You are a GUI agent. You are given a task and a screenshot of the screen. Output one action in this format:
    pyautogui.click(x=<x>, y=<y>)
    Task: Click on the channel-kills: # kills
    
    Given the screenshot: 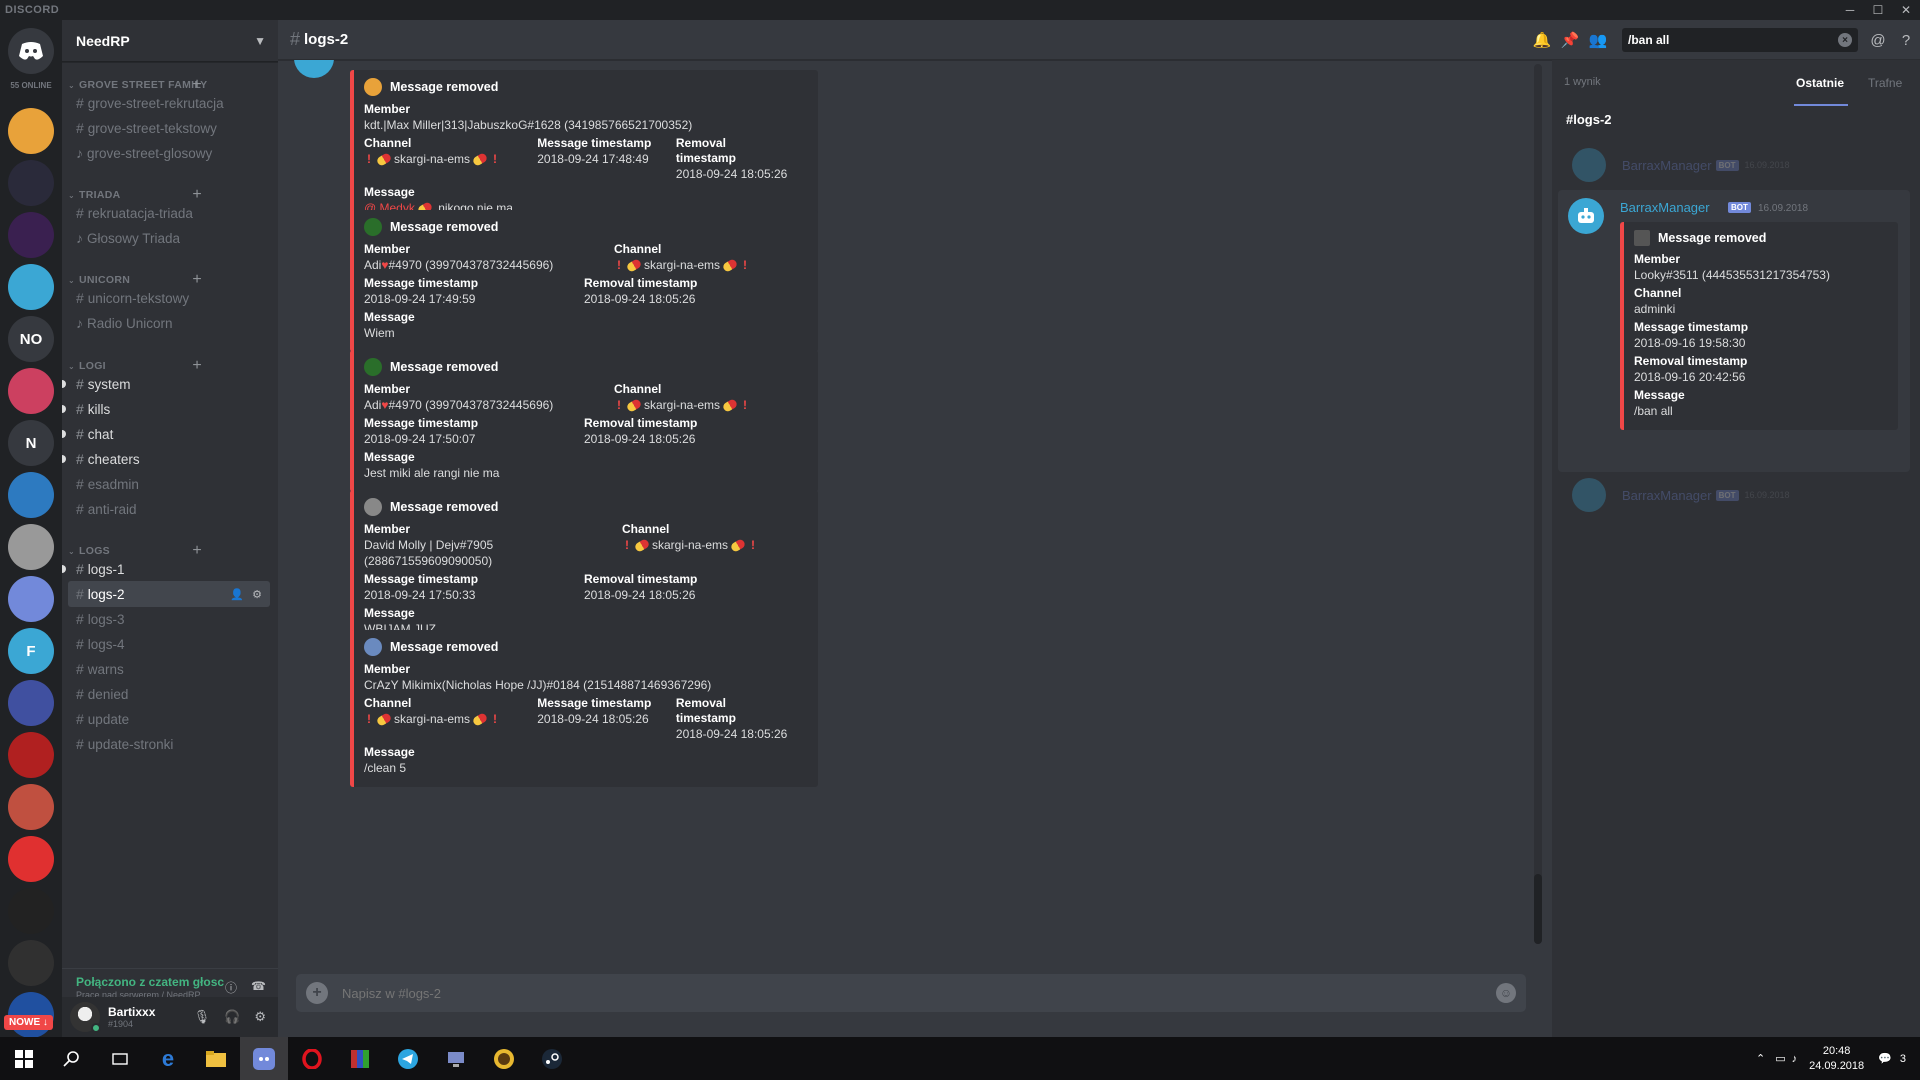 What is the action you would take?
    pyautogui.click(x=166, y=409)
    